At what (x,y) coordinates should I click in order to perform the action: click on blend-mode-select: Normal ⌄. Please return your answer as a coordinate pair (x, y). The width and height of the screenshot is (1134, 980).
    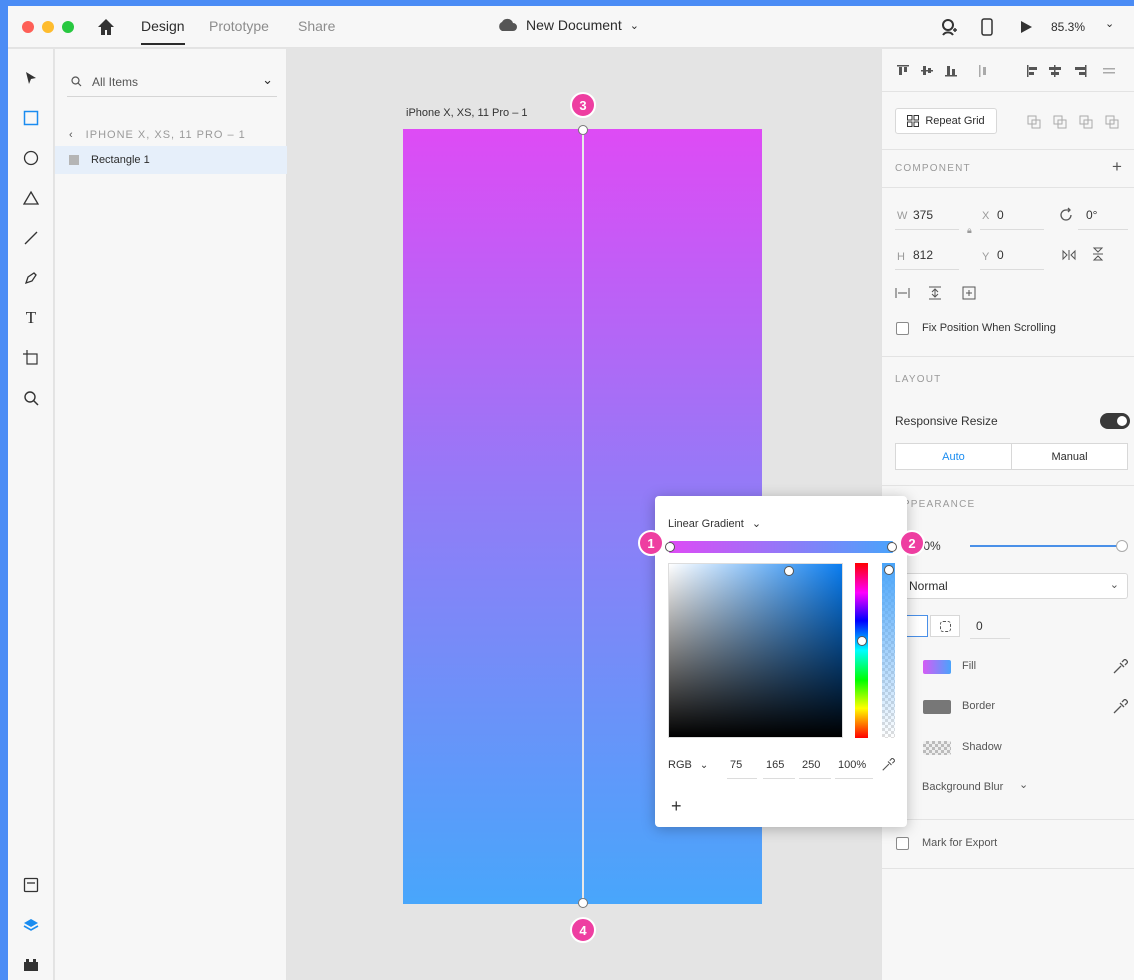
    Looking at the image, I should click on (1016, 586).